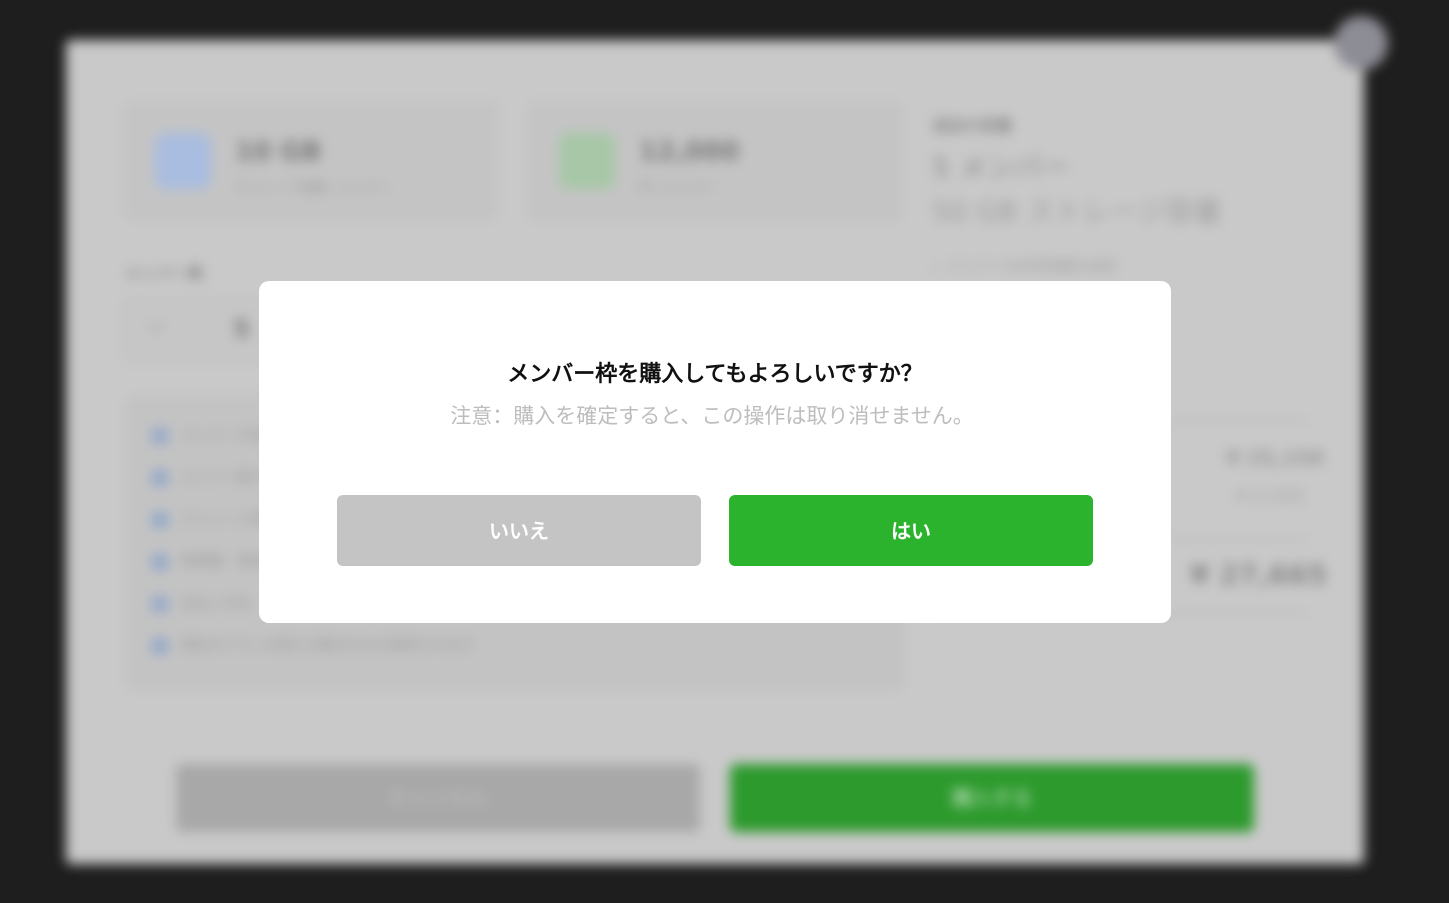 This screenshot has height=903, width=1449. Describe the element at coordinates (972, 125) in the screenshot. I see `summary-header: 追加の容量` at that location.